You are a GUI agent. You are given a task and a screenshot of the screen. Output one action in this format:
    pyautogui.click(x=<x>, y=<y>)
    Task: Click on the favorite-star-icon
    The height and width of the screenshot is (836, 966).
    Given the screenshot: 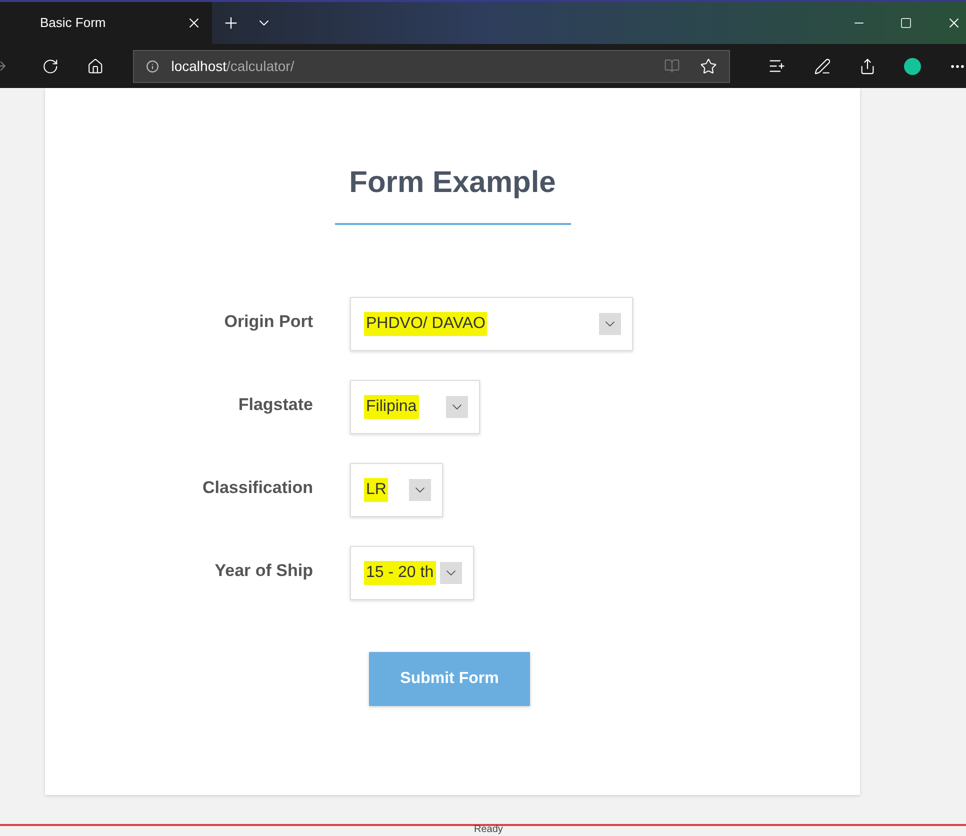 What is the action you would take?
    pyautogui.click(x=709, y=66)
    